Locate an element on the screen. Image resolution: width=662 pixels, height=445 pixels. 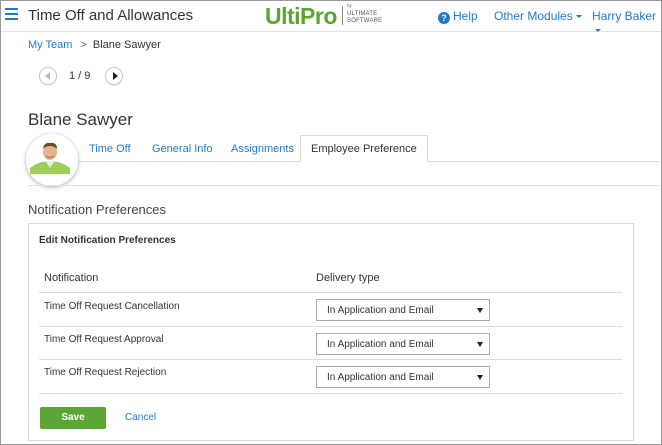
employee-photo is located at coordinates (52, 160).